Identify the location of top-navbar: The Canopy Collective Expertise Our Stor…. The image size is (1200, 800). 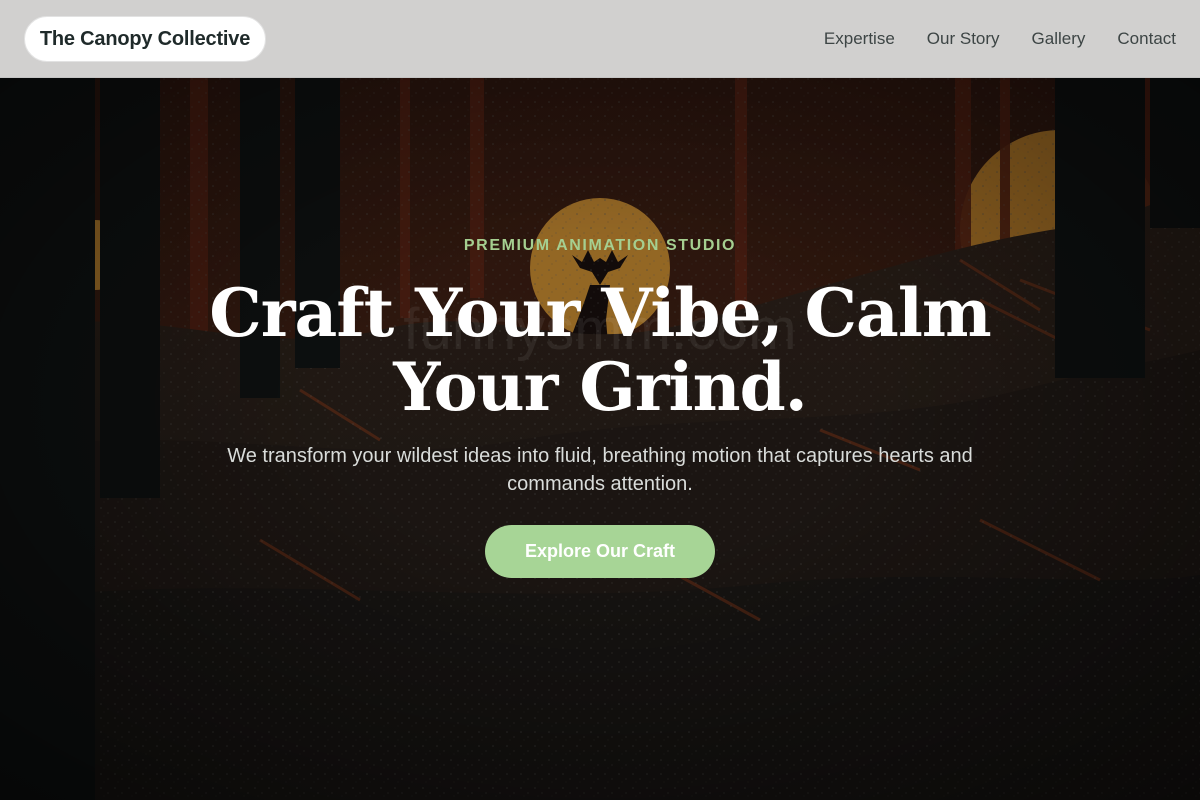
(600, 39).